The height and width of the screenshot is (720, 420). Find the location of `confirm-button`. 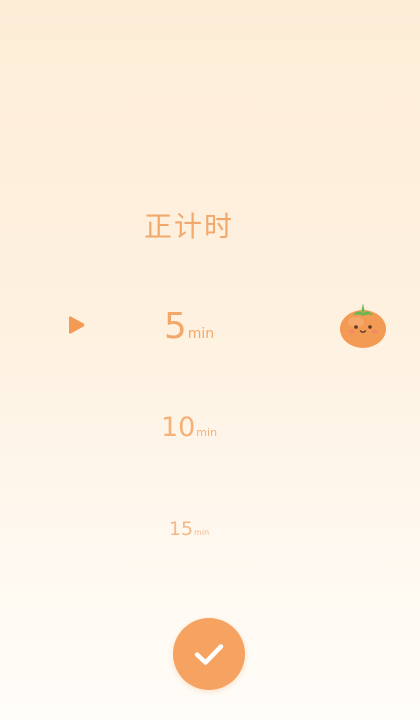

confirm-button is located at coordinates (209, 654).